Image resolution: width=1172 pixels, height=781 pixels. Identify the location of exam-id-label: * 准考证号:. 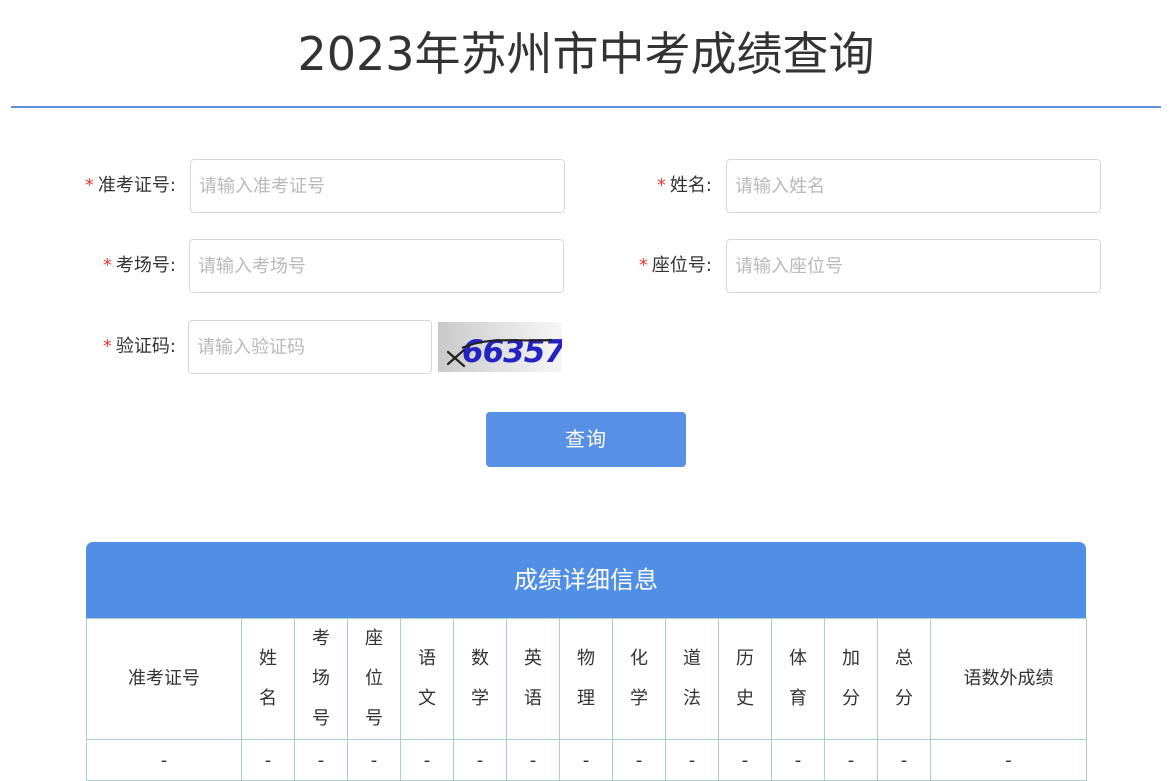
(121, 186).